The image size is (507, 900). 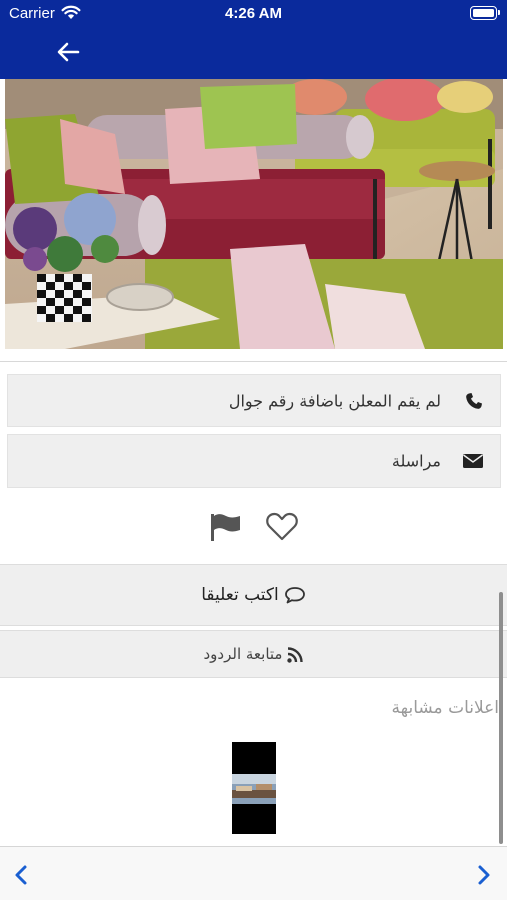 I want to click on chevron-left-icon, so click(x=21, y=875).